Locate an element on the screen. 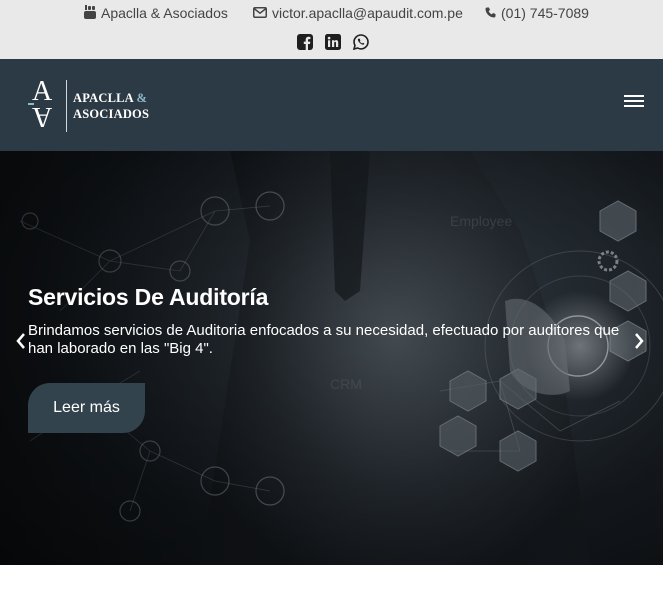  whatsapp-icon is located at coordinates (361, 42).